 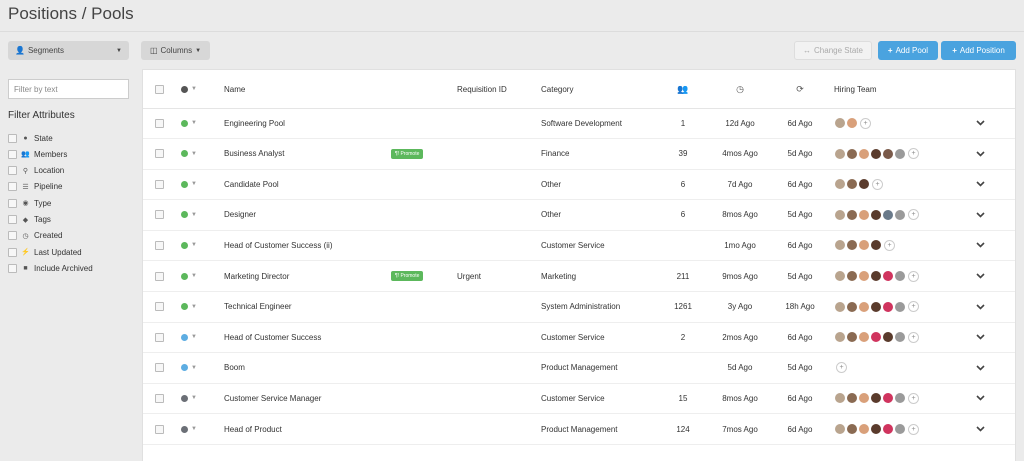 What do you see at coordinates (37, 154) in the screenshot?
I see `filter-attribute-item: 👥 Members` at bounding box center [37, 154].